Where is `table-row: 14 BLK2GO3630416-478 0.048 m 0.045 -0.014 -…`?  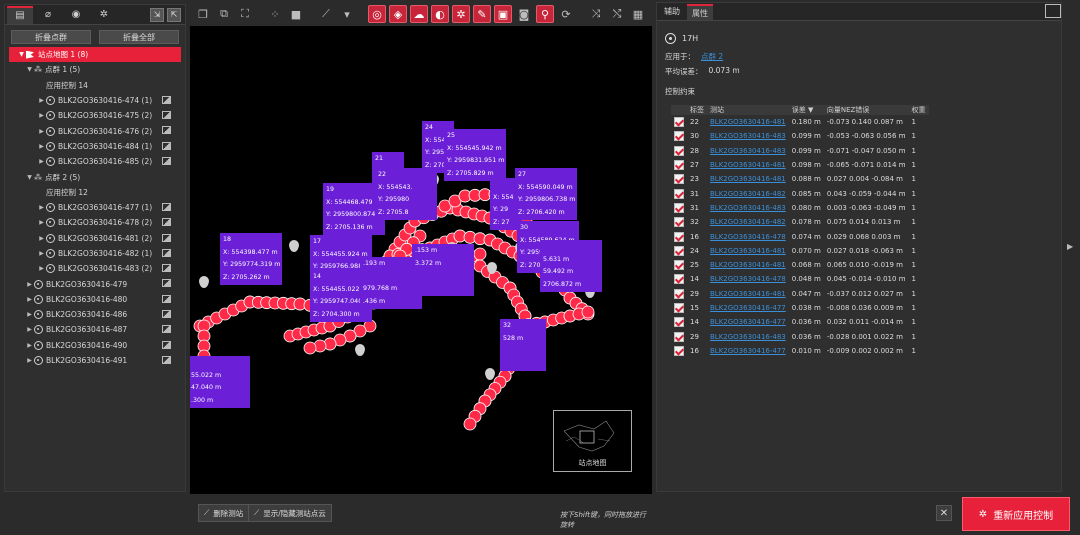 table-row: 14 BLK2GO3630416-478 0.048 m 0.045 -0.014 -… is located at coordinates (800, 279).